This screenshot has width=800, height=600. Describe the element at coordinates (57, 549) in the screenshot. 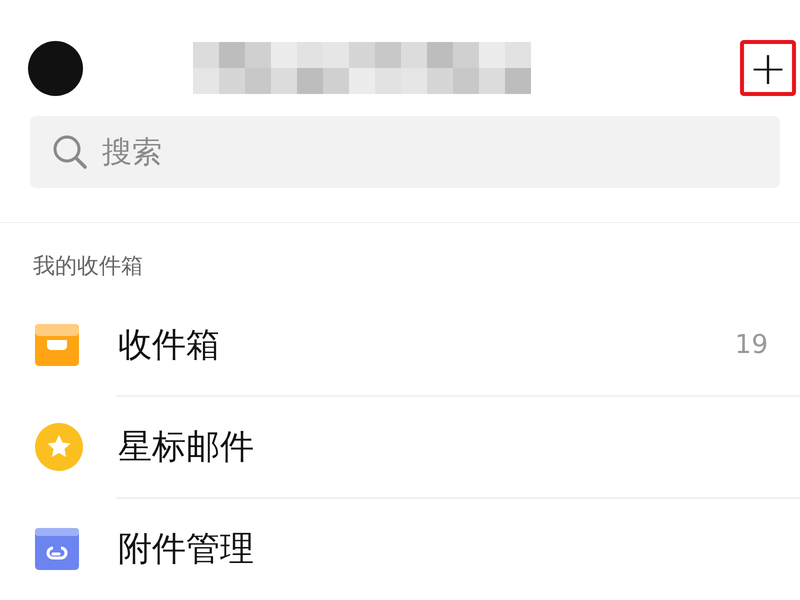

I see `attachment-icon` at that location.